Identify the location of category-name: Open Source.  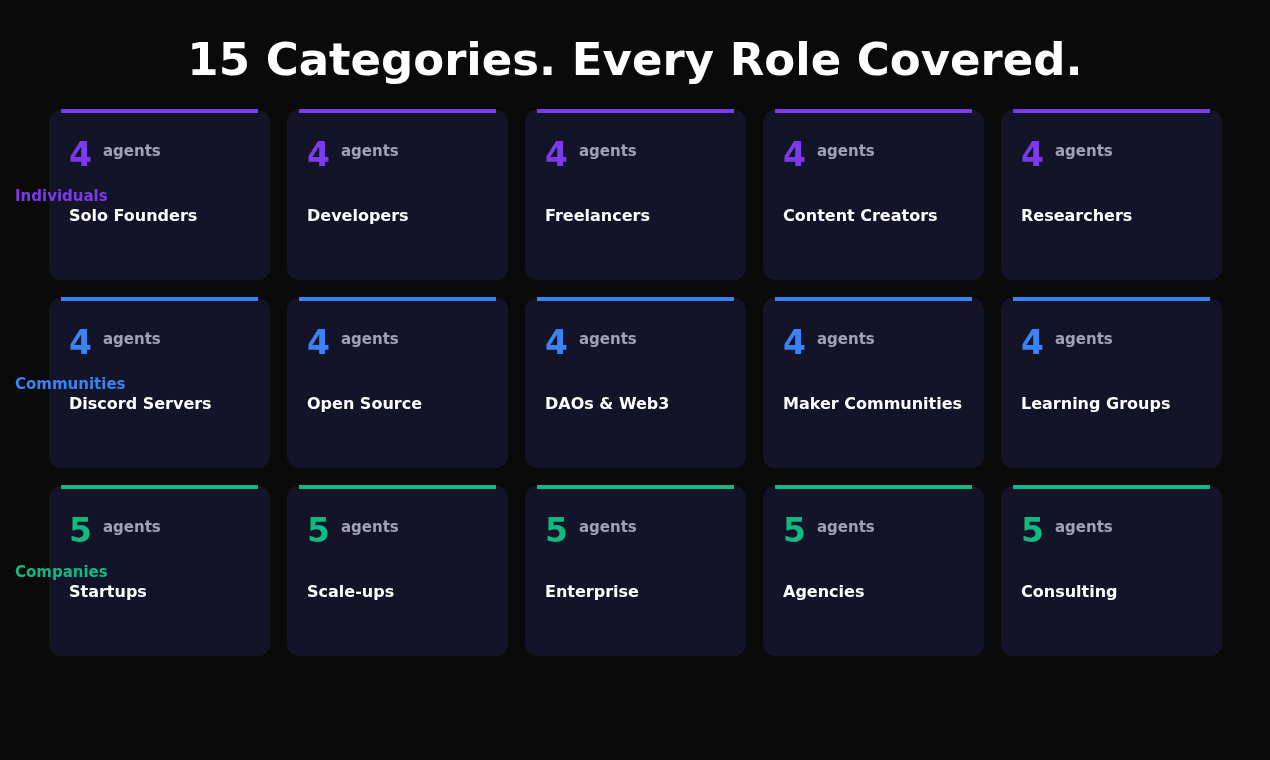
(365, 404).